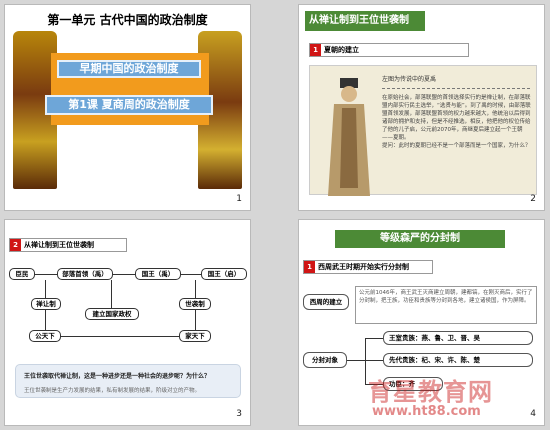 The width and height of the screenshot is (550, 430). What do you see at coordinates (239, 199) in the screenshot?
I see `slide-number: 1` at bounding box center [239, 199].